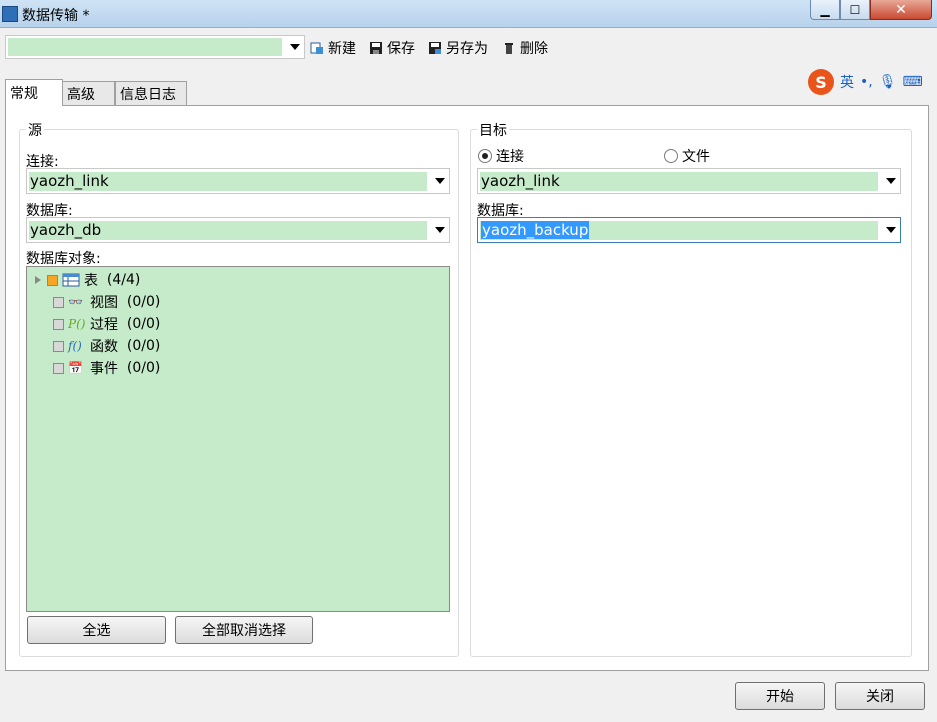  I want to click on radio-unselected-icon, so click(671, 156).